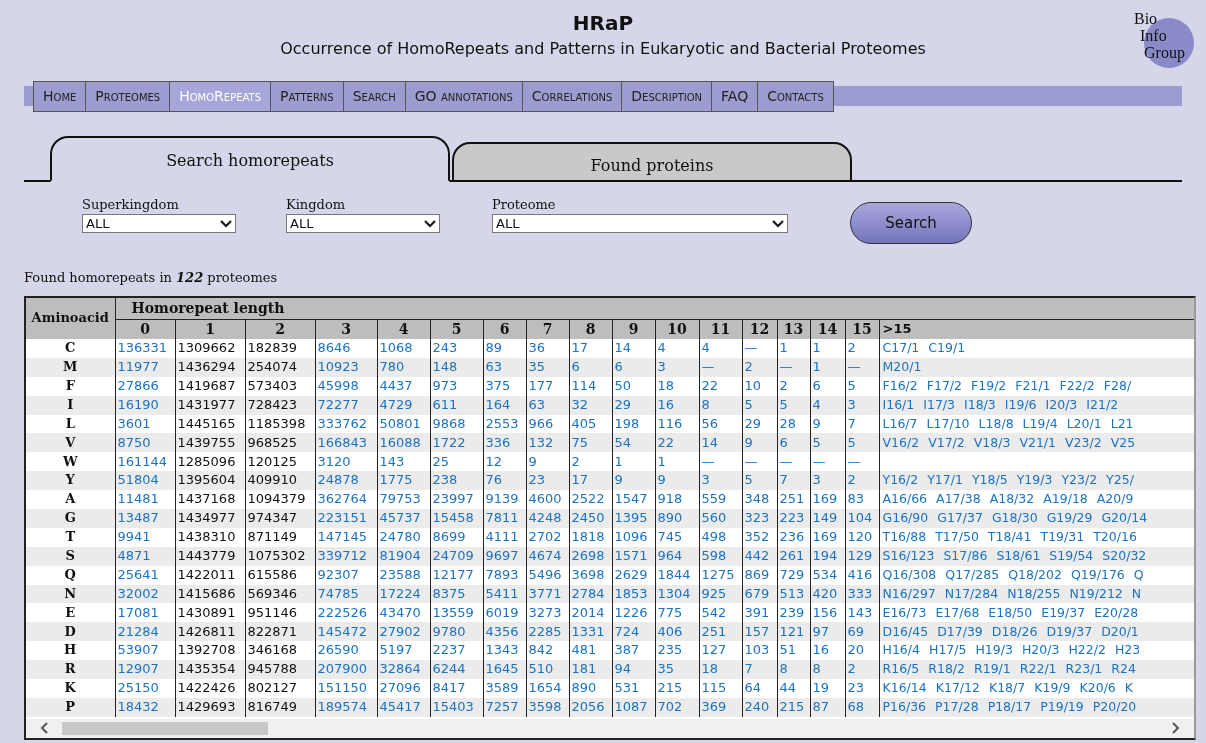 The width and height of the screenshot is (1206, 743). What do you see at coordinates (795, 96) in the screenshot?
I see `nav-link: Contacts` at bounding box center [795, 96].